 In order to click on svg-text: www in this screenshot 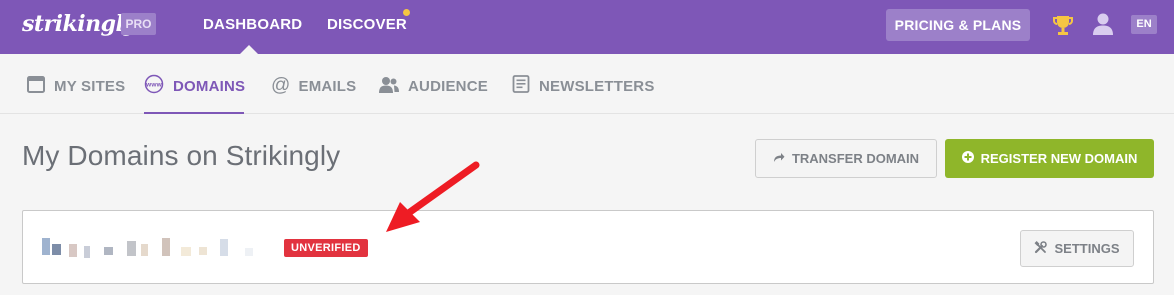, I will do `click(154, 85)`.